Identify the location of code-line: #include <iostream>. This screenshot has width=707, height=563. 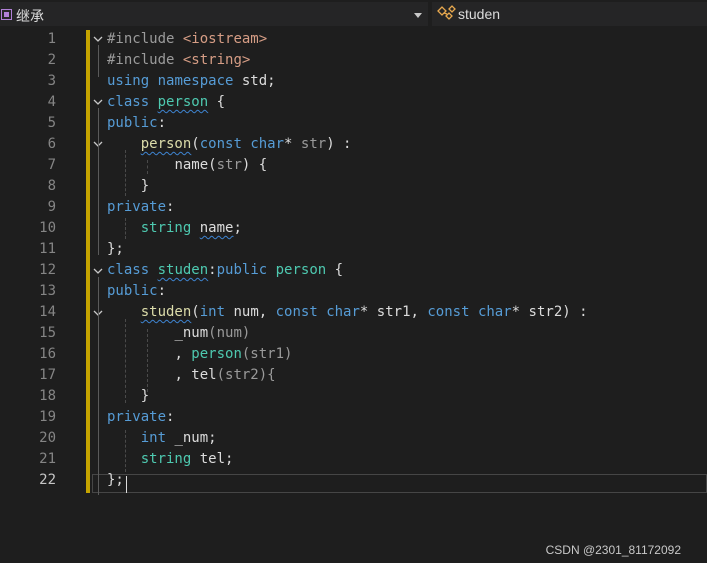
(187, 39).